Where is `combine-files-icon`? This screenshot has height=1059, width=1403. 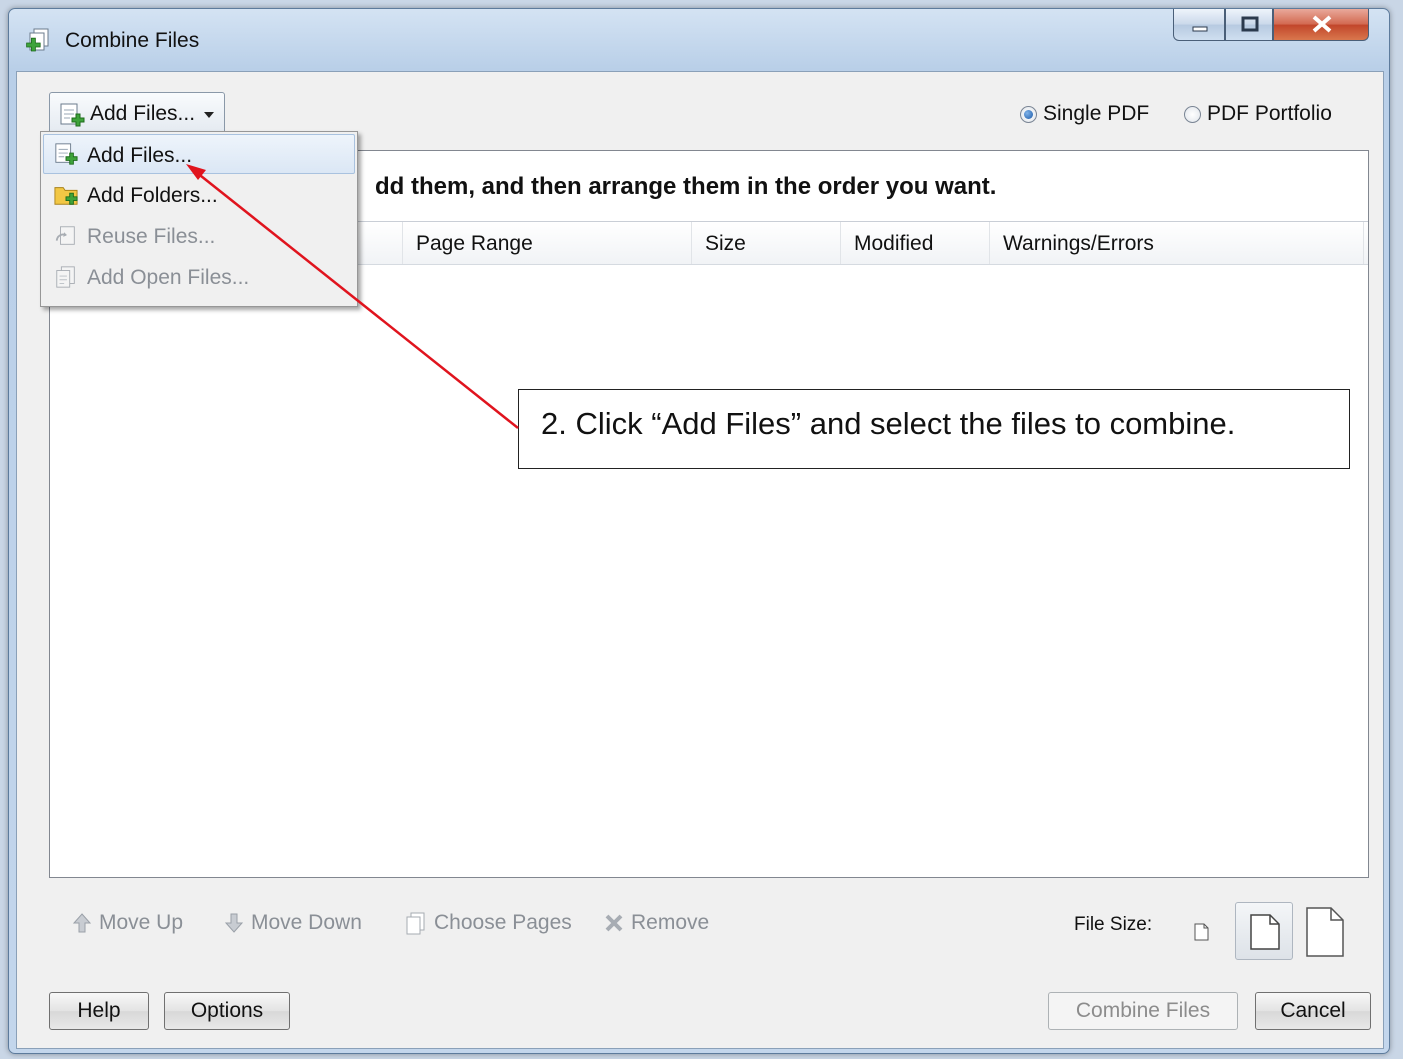 combine-files-icon is located at coordinates (37, 40).